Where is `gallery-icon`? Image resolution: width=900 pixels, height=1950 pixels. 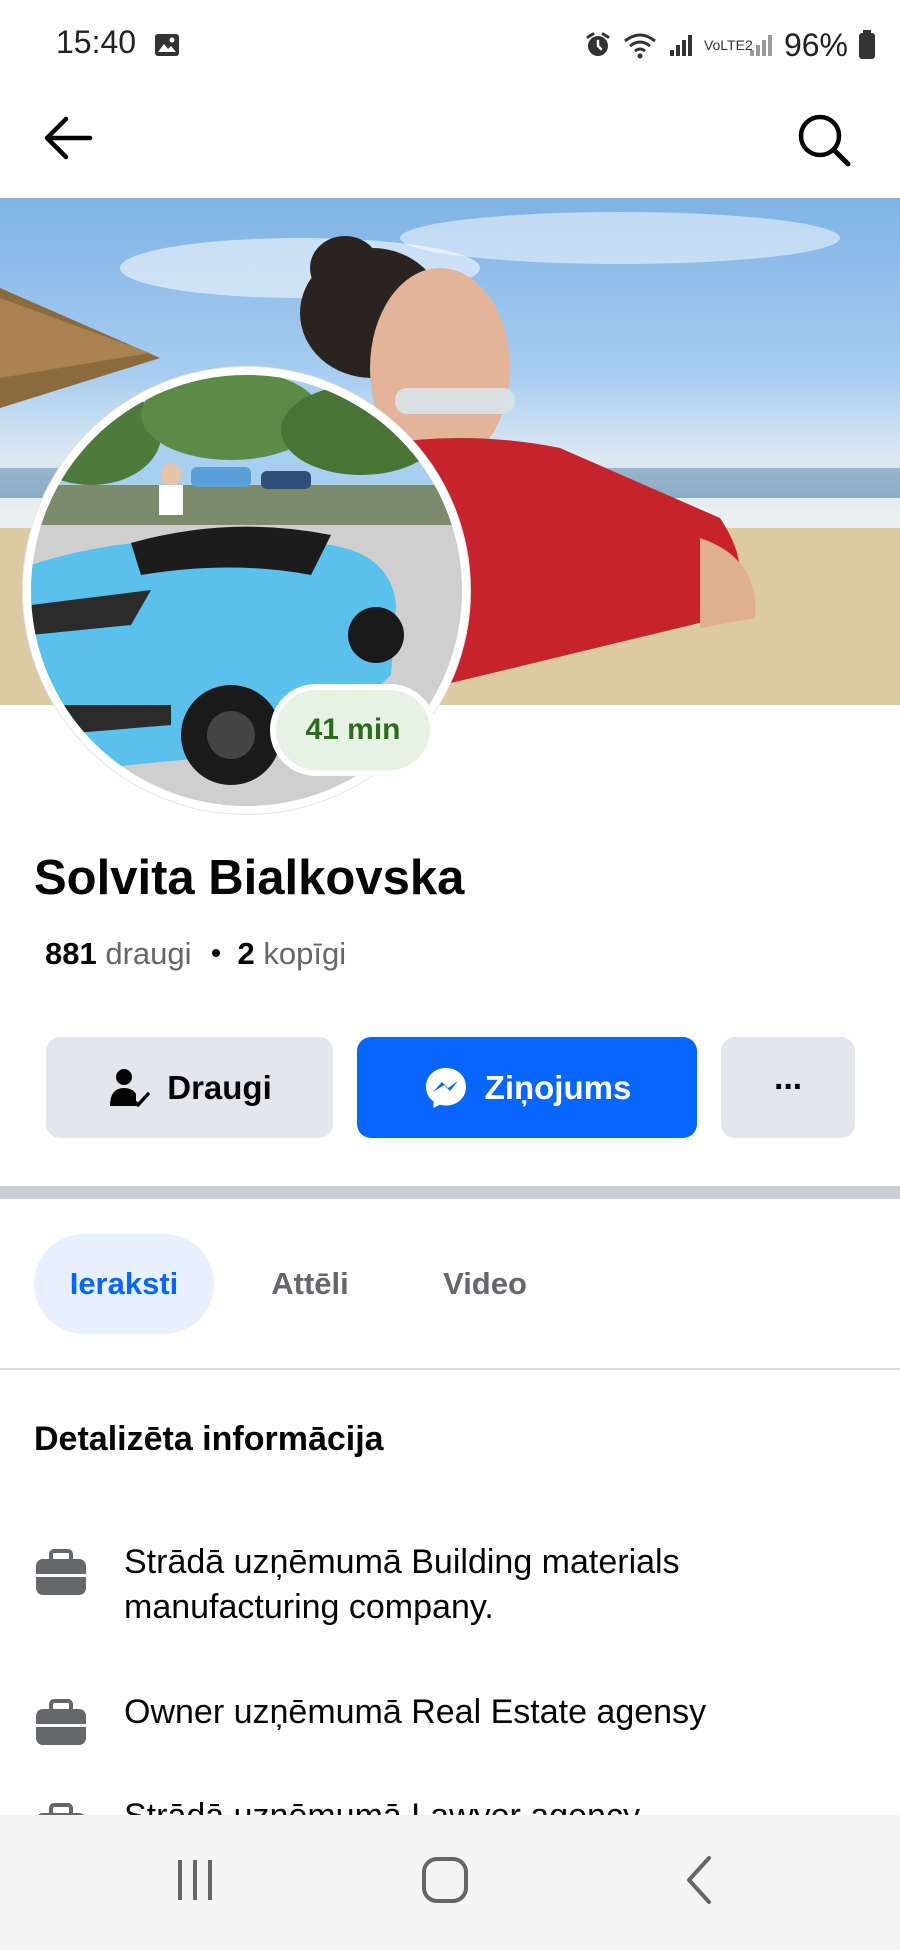
gallery-icon is located at coordinates (167, 45).